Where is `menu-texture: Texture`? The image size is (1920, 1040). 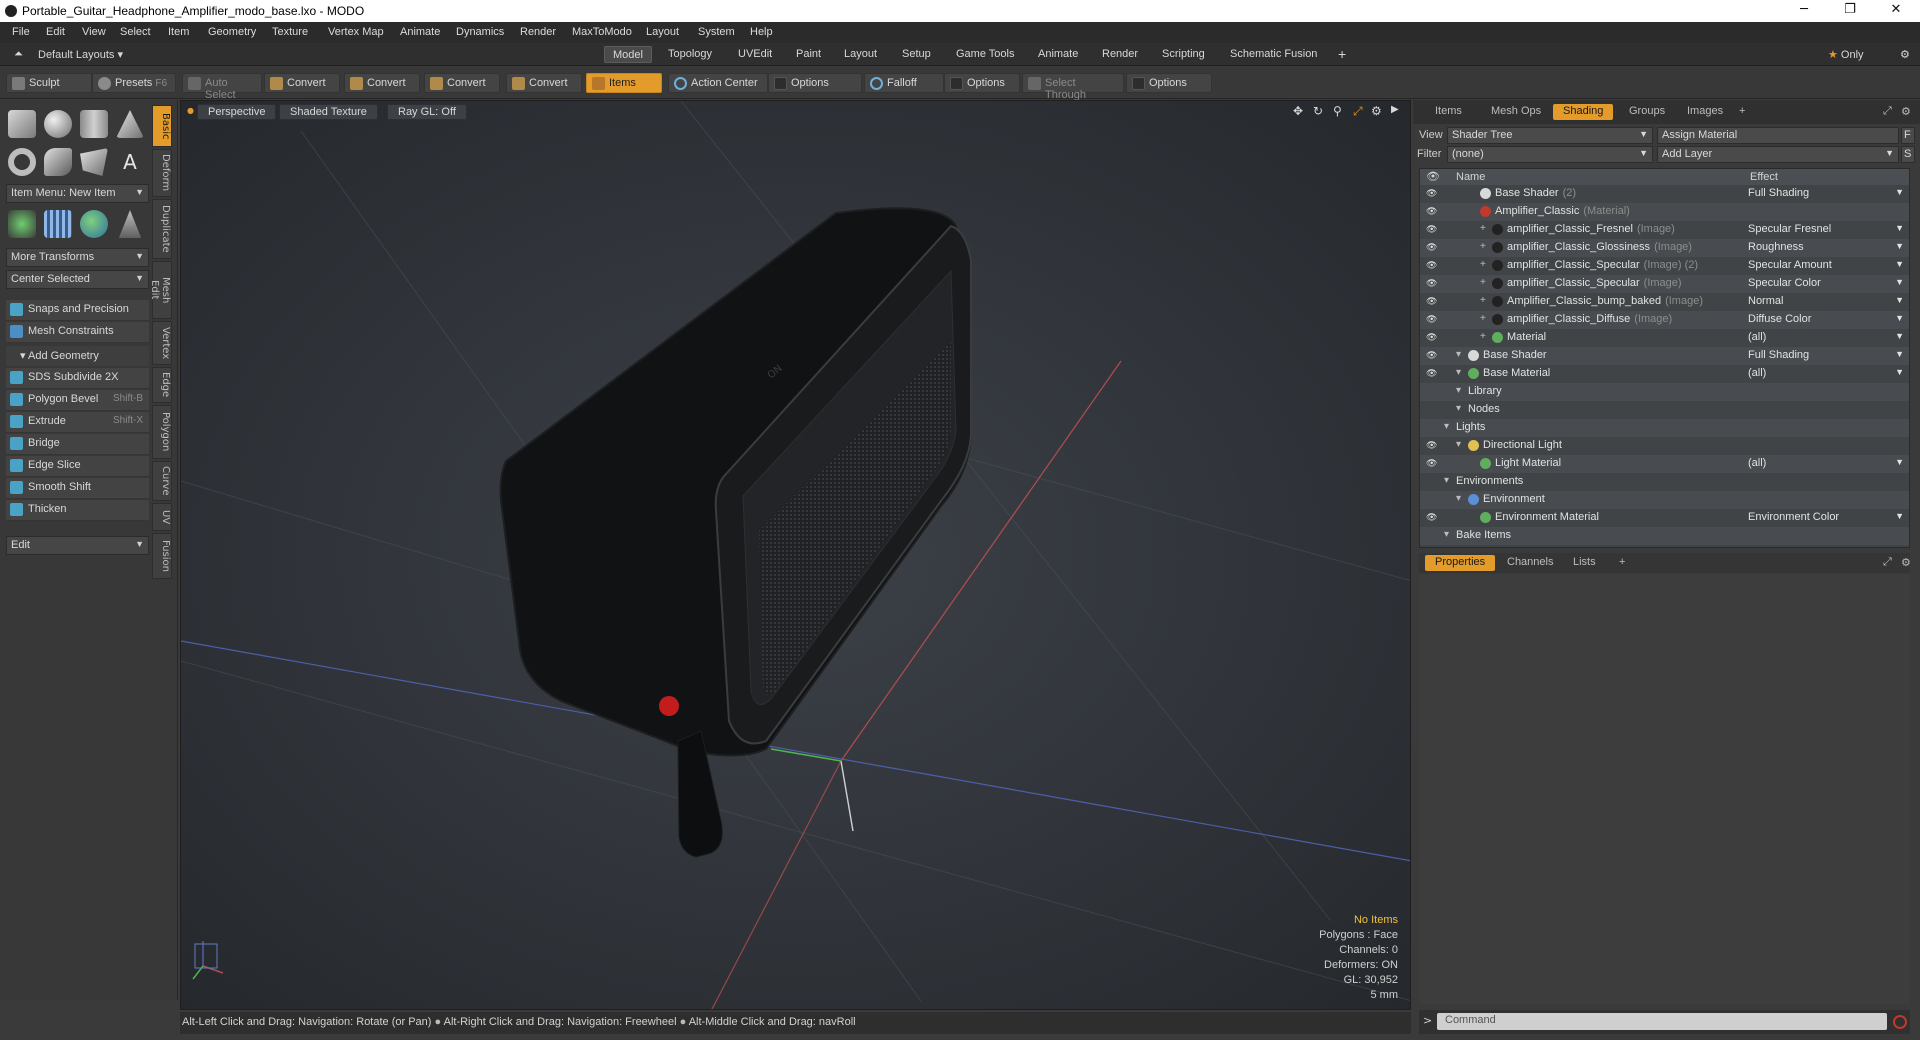
menu-texture: Texture is located at coordinates (290, 32).